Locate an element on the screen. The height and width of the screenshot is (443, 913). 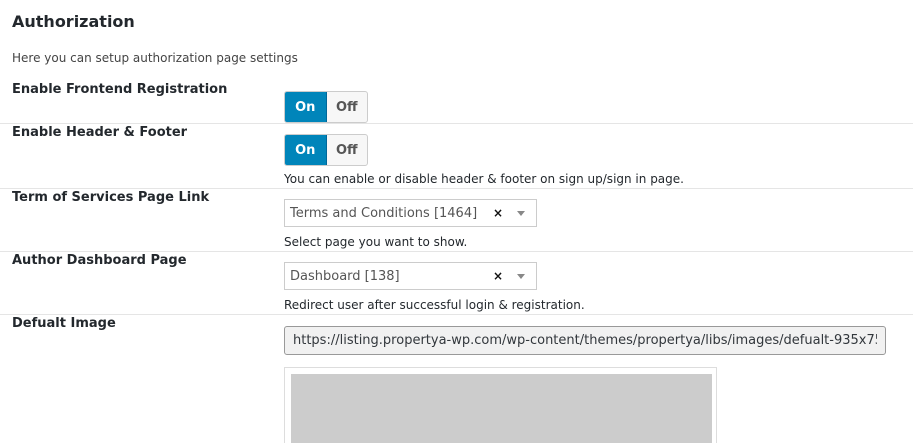
dashboard-page-label: Author Dashboard Page is located at coordinates (99, 260).